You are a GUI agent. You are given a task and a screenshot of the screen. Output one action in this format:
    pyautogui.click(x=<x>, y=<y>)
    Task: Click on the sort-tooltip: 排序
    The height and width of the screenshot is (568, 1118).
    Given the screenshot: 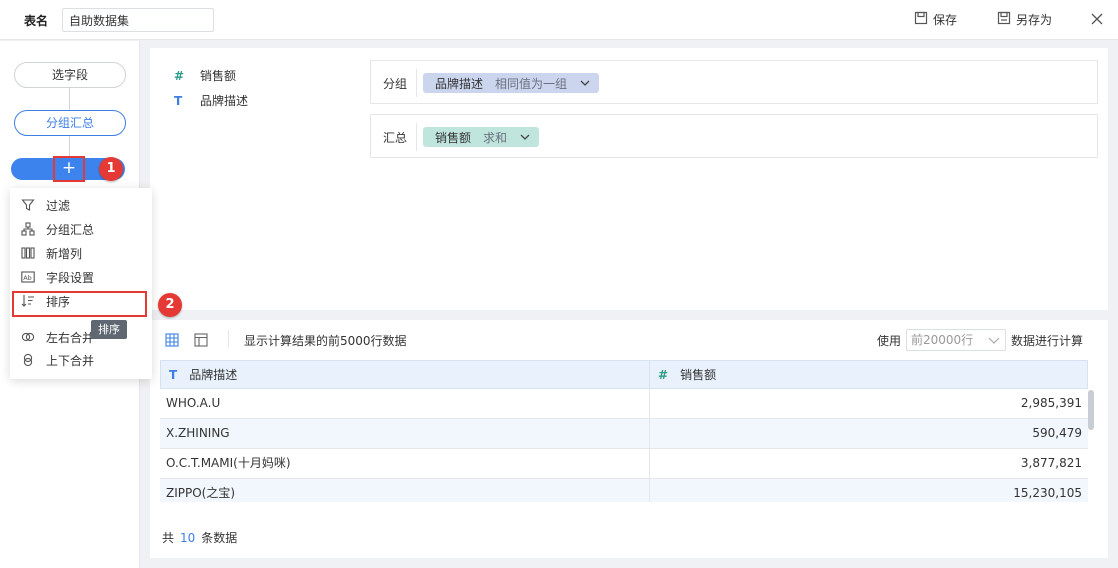 What is the action you would take?
    pyautogui.click(x=109, y=329)
    